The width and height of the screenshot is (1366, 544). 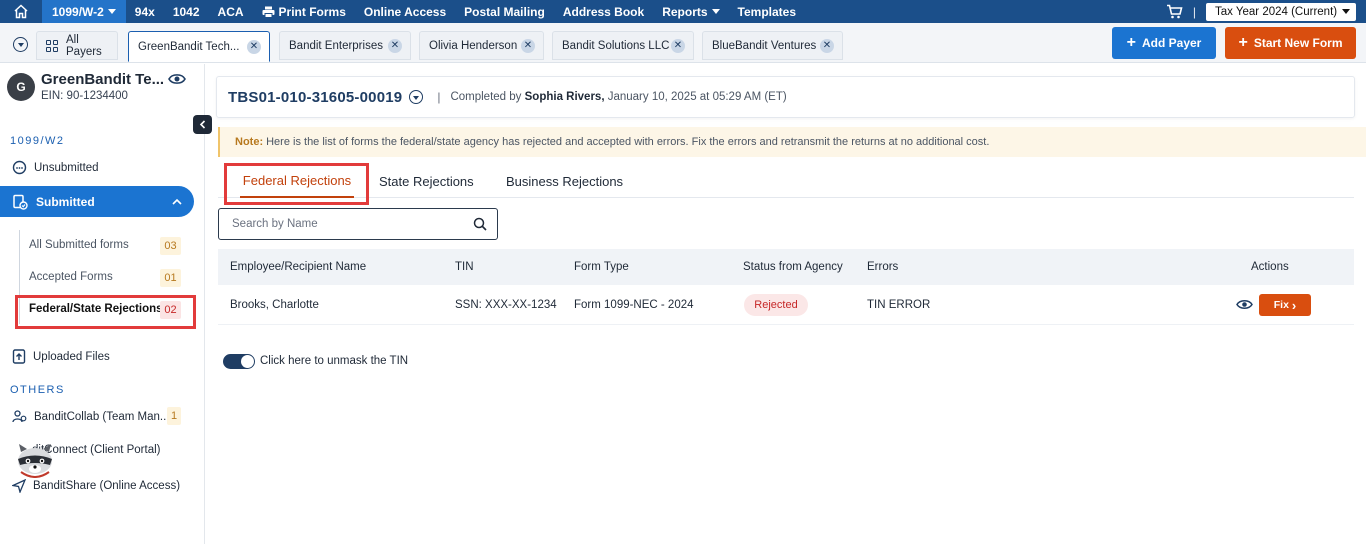 I want to click on nav-94x: 94x, so click(x=145, y=11).